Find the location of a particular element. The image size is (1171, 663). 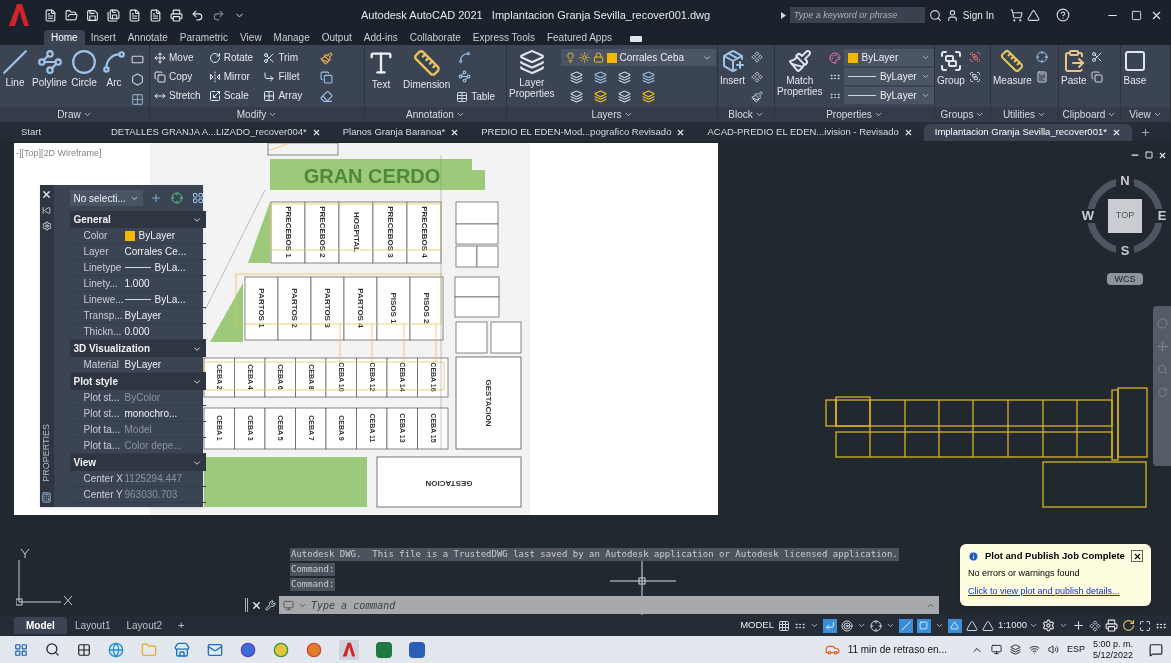

ribbon-tab: View is located at coordinates (251, 37).